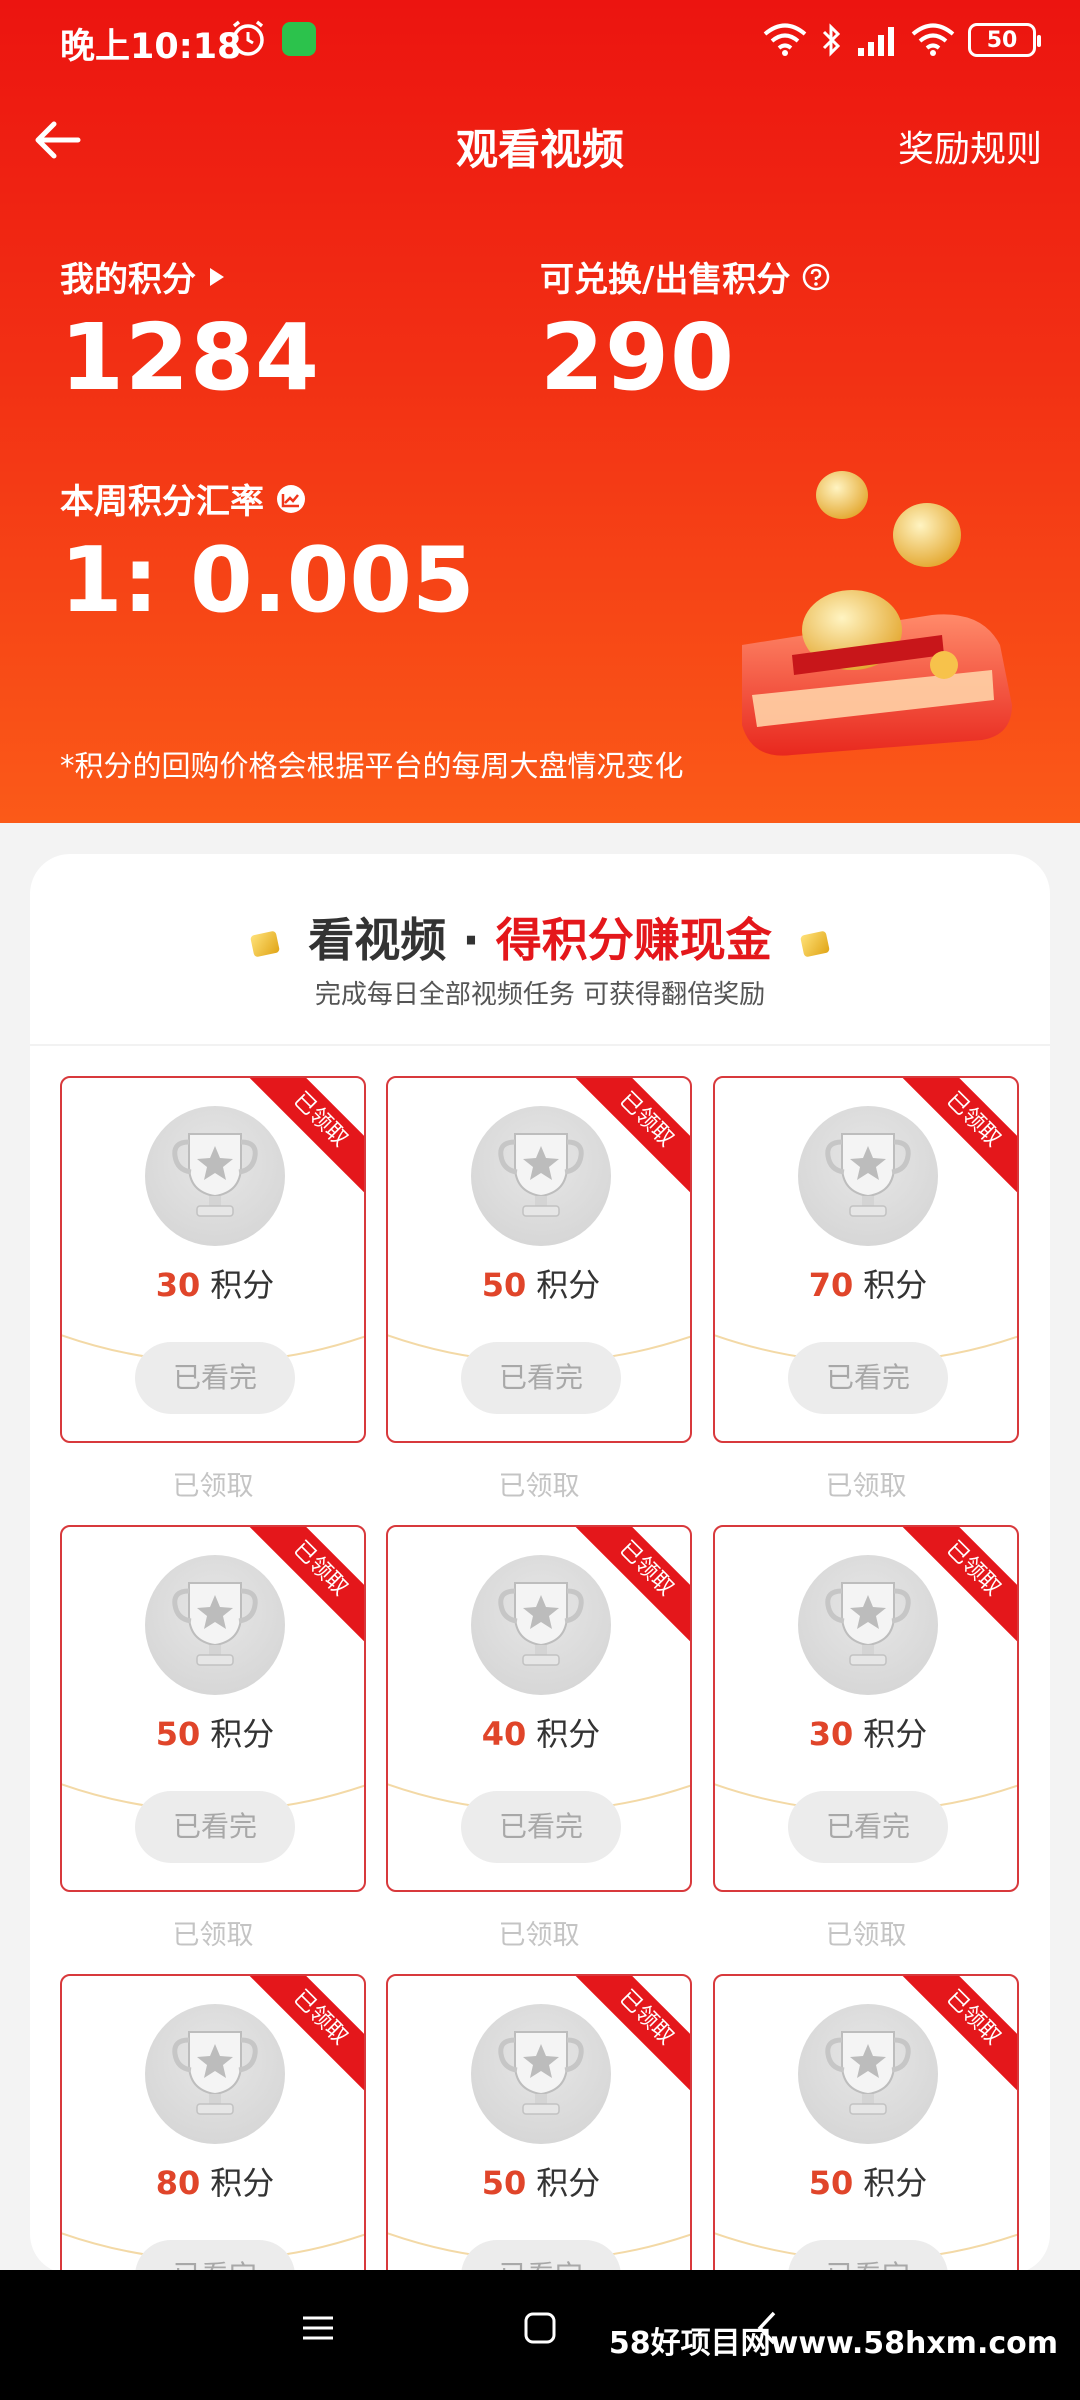  I want to click on status-bar: 晚上10:18 50, so click(540, 40).